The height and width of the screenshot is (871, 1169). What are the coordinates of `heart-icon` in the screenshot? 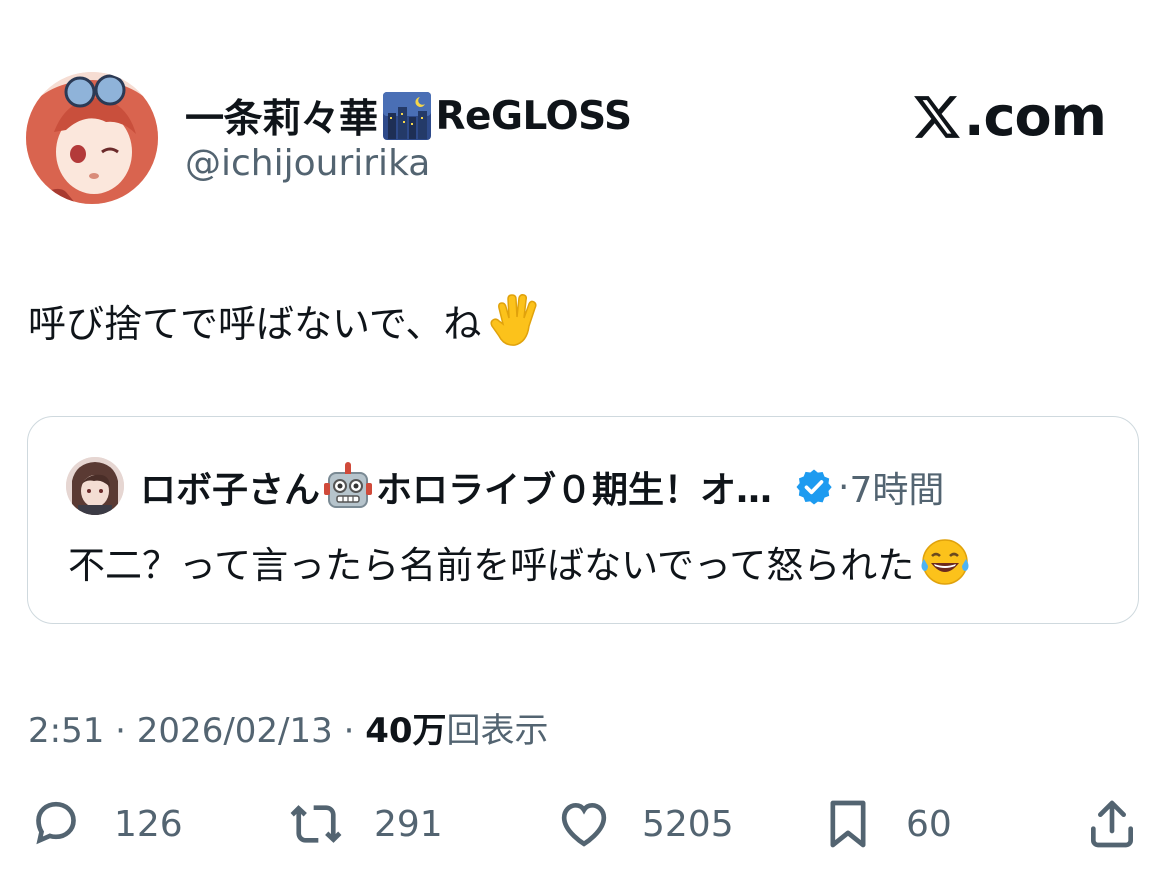 It's located at (584, 824).